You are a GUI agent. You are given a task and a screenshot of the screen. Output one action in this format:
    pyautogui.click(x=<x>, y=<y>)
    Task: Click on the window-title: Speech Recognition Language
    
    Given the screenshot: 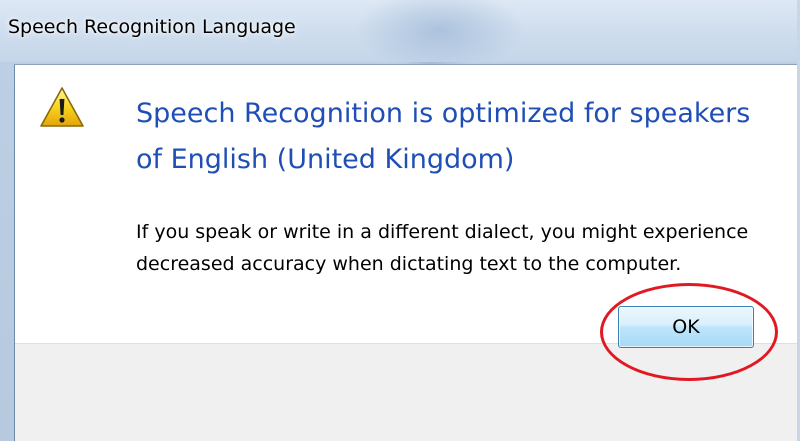 What is the action you would take?
    pyautogui.click(x=152, y=27)
    